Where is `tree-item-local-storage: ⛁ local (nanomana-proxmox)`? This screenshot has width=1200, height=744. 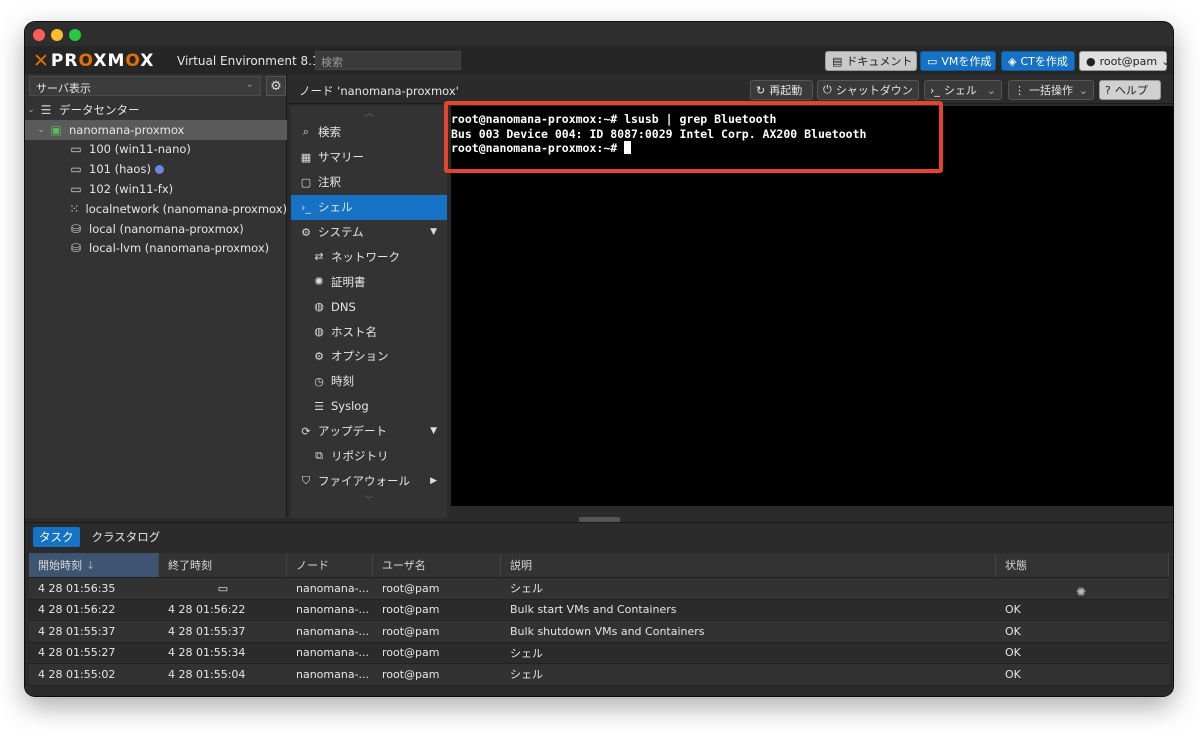
tree-item-local-storage: ⛁ local (nanomana-proxmox) is located at coordinates (156, 229).